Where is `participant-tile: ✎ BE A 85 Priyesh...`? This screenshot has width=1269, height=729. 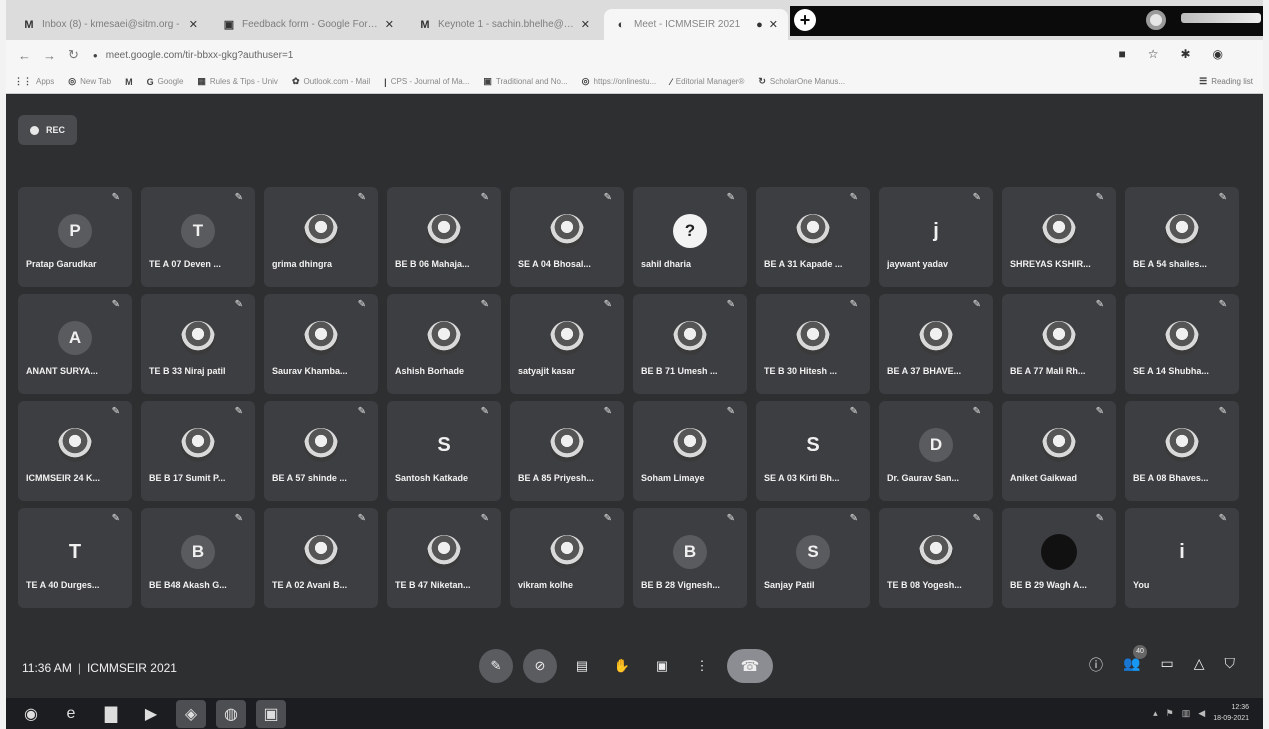
participant-tile: ✎ BE A 85 Priyesh... is located at coordinates (567, 451).